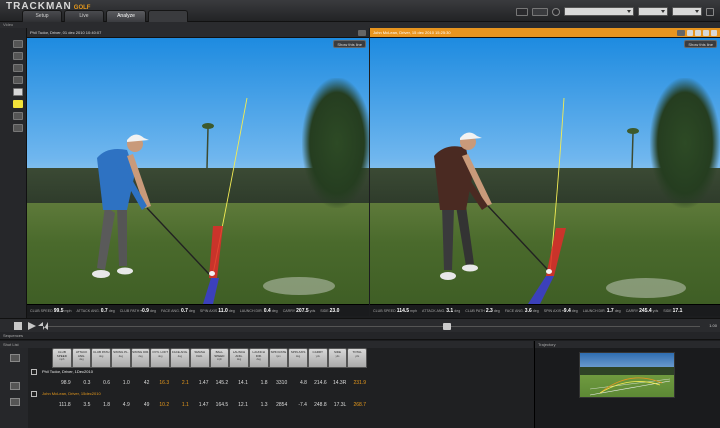 The image size is (720, 428). Describe the element at coordinates (87, 383) in the screenshot. I see `grid-cell: 0.3` at that location.